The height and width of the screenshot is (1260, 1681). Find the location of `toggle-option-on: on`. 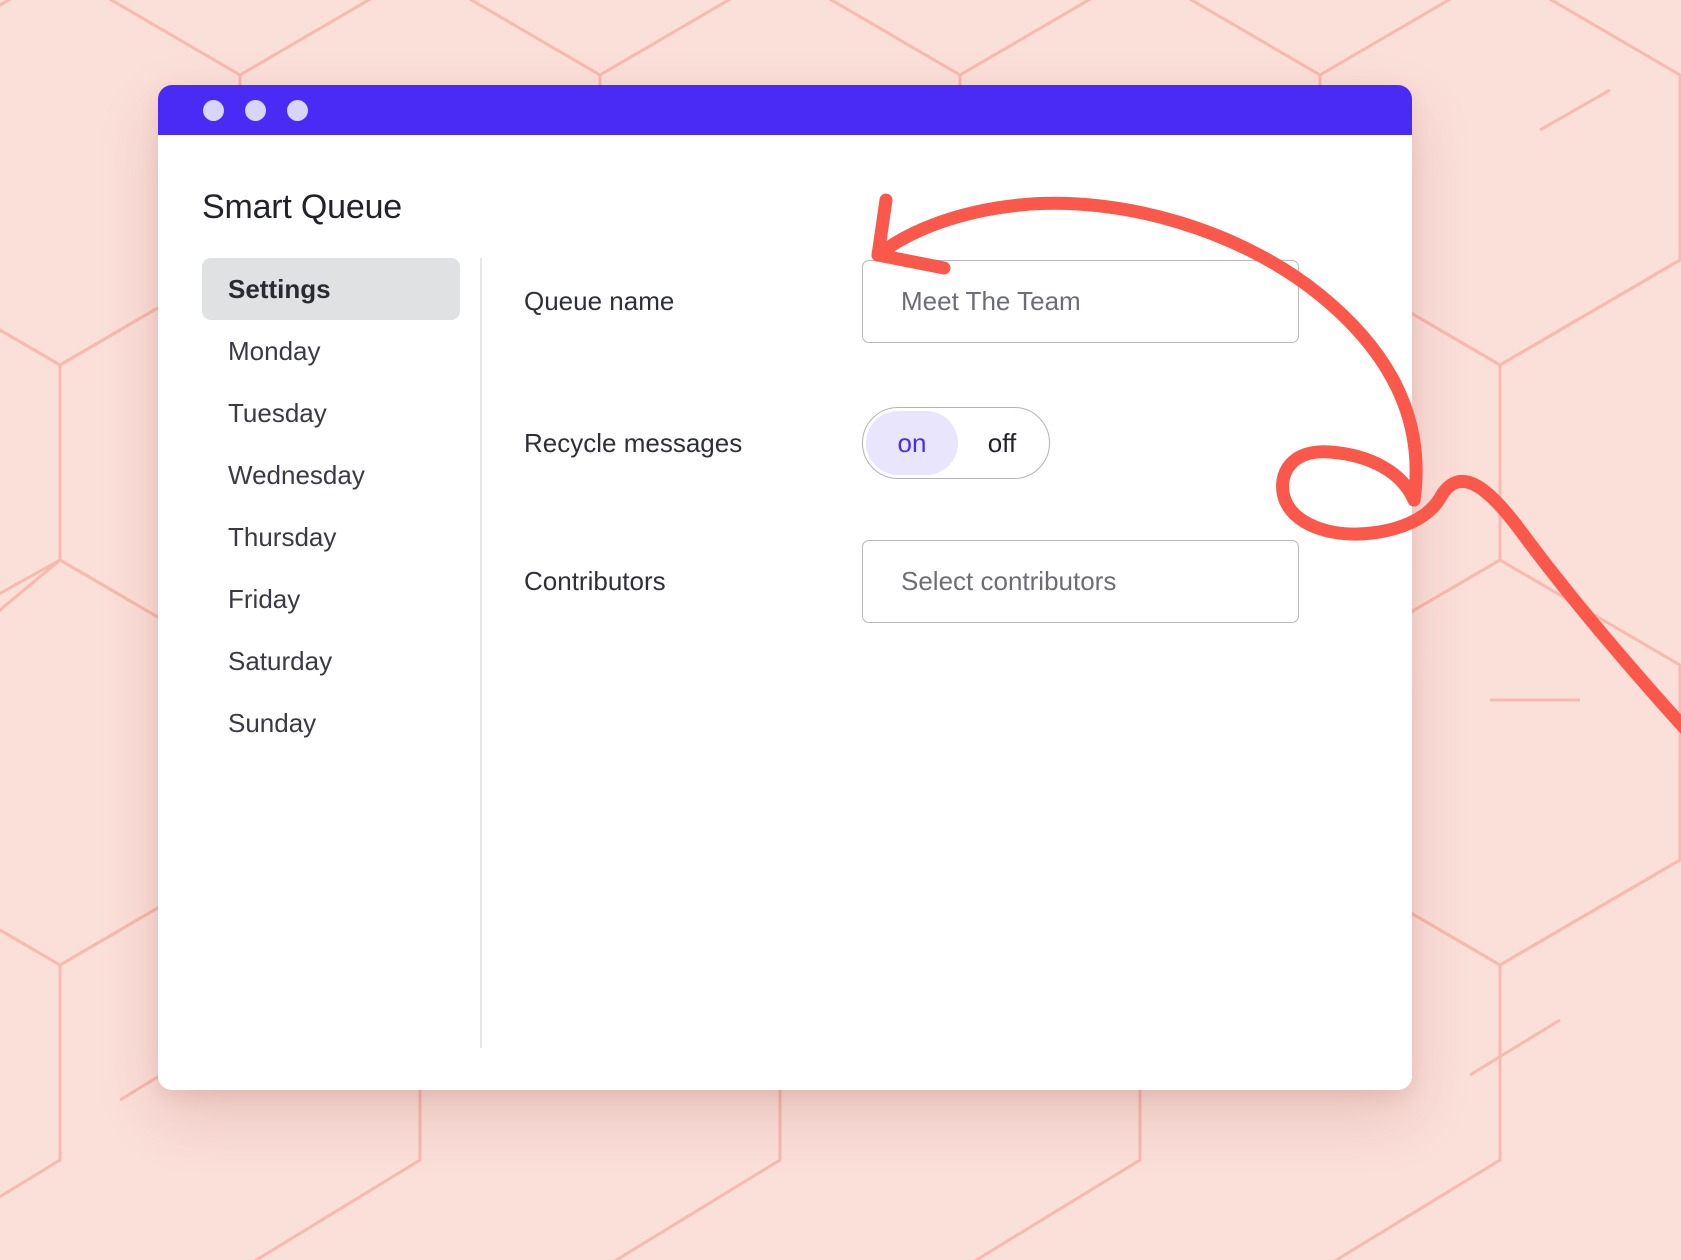

toggle-option-on: on is located at coordinates (912, 443).